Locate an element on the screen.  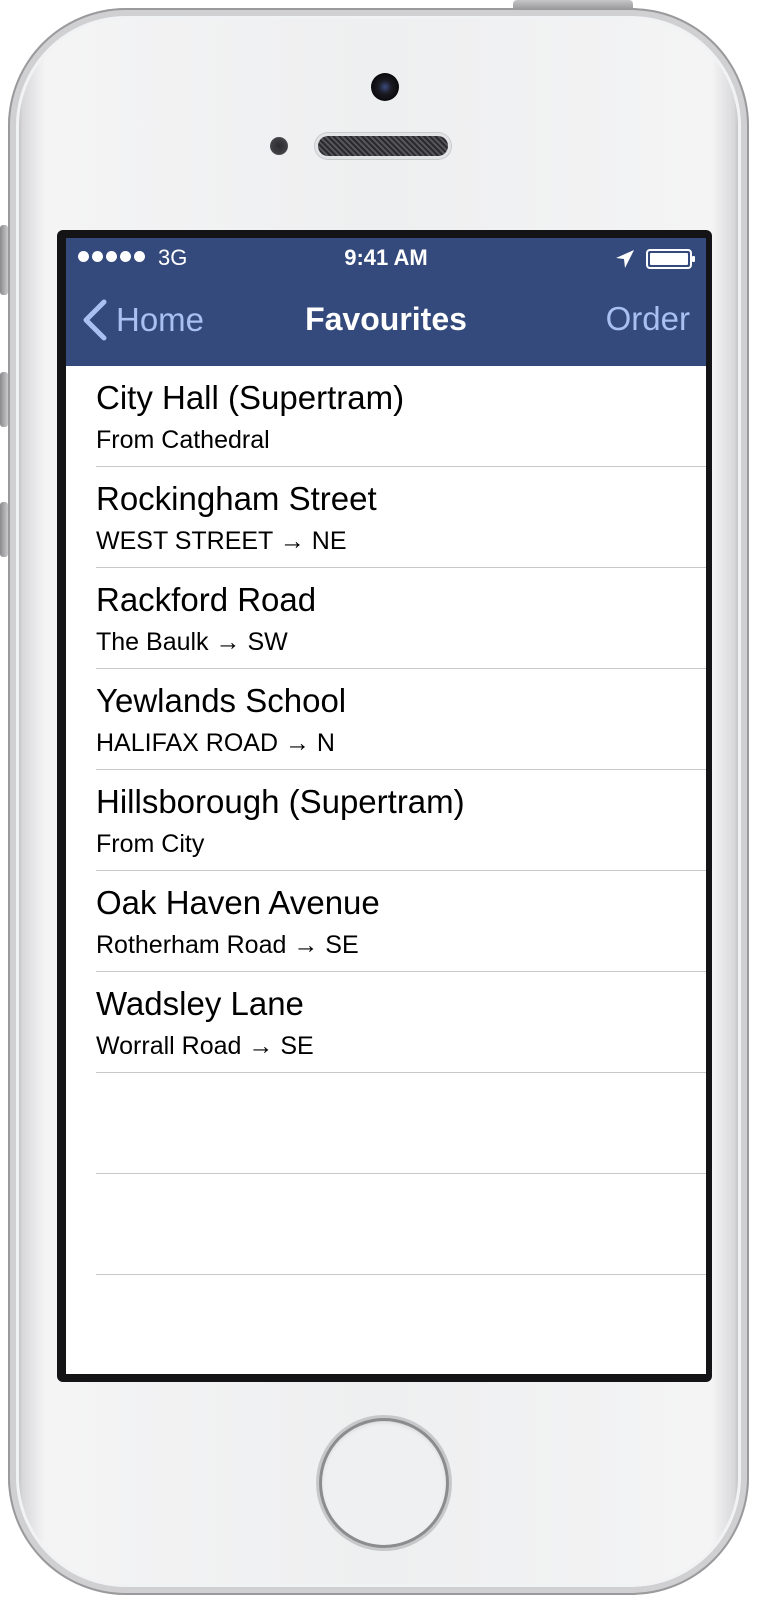
power-button is located at coordinates (573, 4).